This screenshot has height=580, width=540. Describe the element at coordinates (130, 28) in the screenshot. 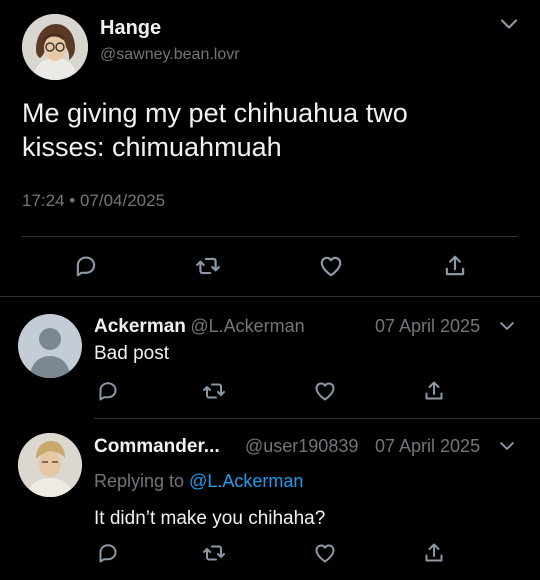

I see `author-name: Hange` at that location.